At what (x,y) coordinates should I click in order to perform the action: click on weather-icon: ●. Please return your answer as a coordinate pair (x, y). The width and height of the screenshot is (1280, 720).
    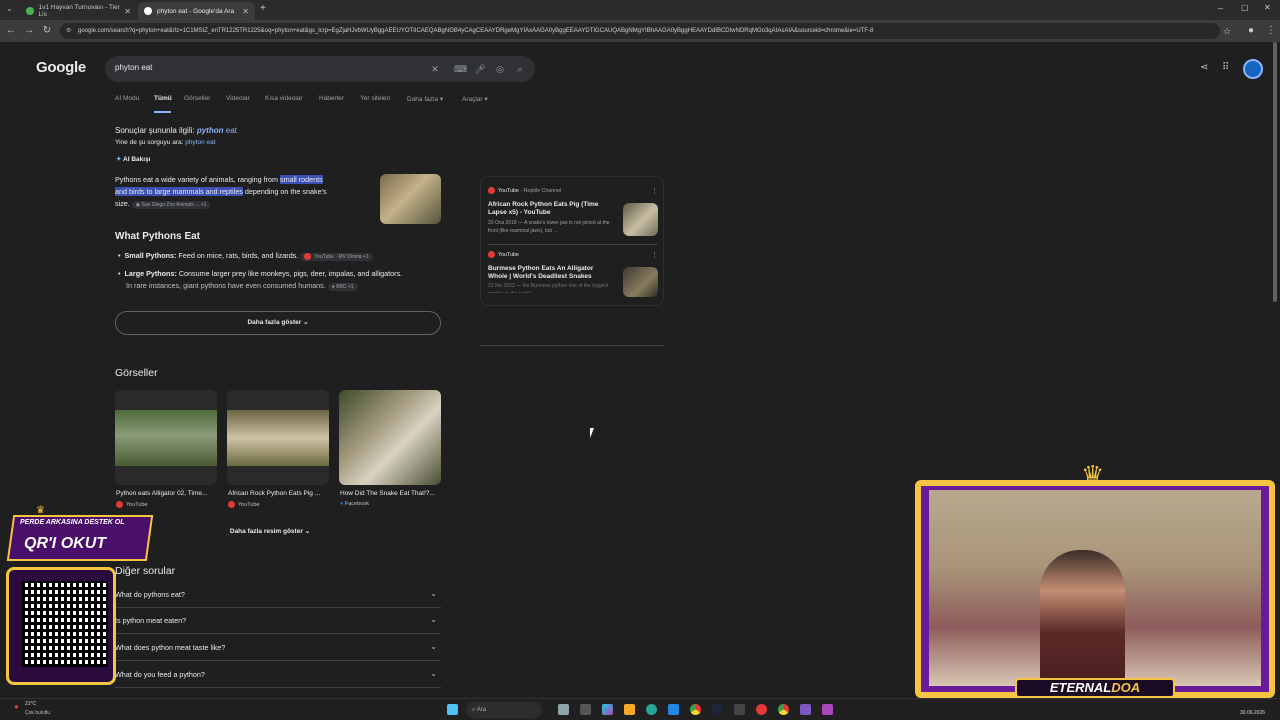
    Looking at the image, I should click on (16, 706).